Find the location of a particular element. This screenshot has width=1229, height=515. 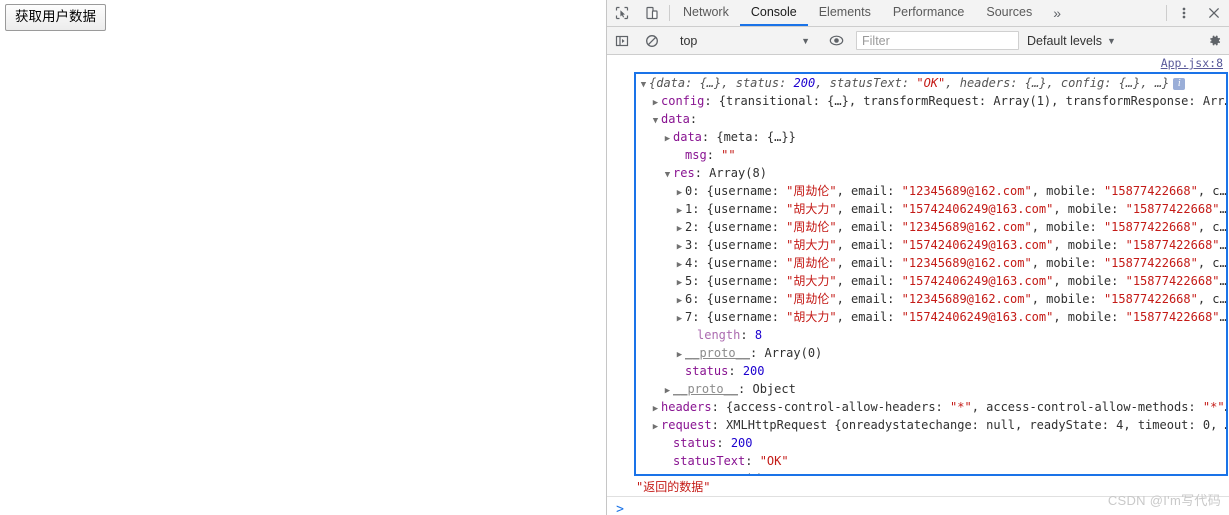

property-key: data is located at coordinates (687, 137).